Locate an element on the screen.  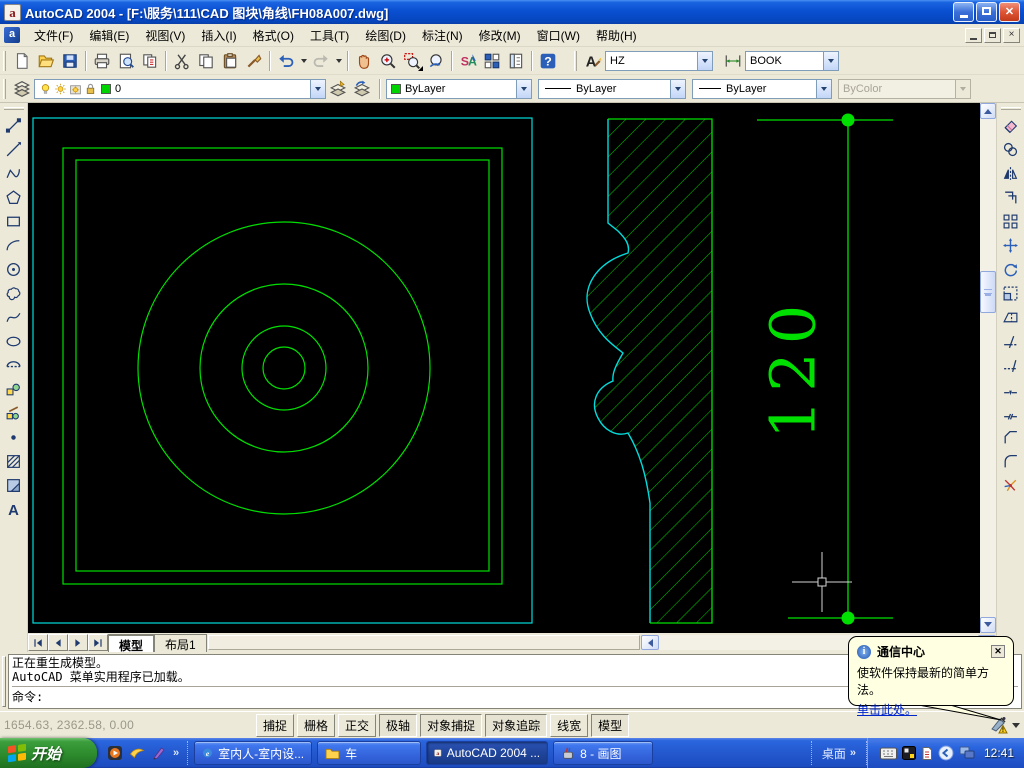
menu-tools: 工具(T) is located at coordinates (329, 35).